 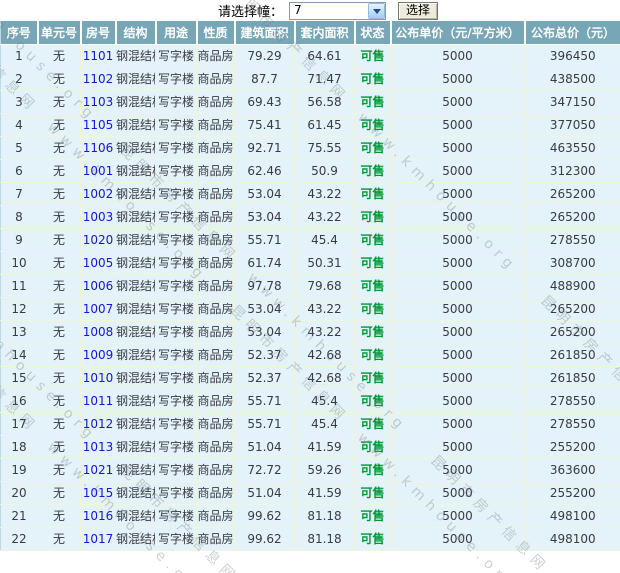 What do you see at coordinates (98, 102) in the screenshot?
I see `room-link: 1103` at bounding box center [98, 102].